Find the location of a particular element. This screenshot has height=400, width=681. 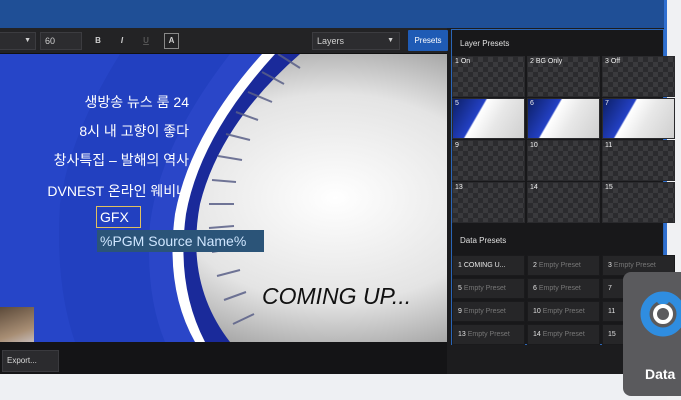

layer-preset-cell: 3 Off is located at coordinates (638, 76).